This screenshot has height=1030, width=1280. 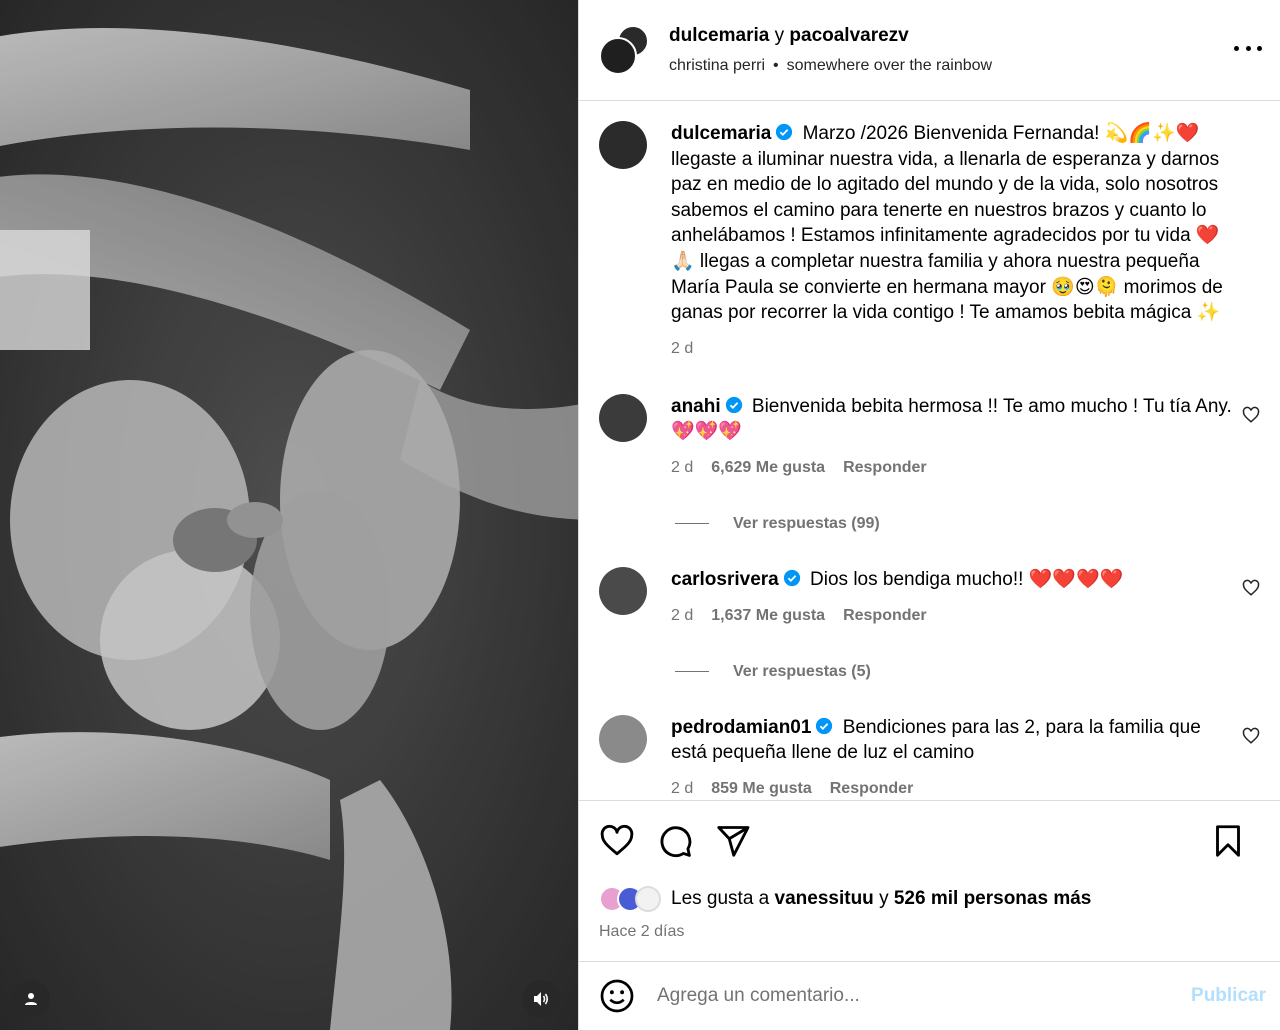 What do you see at coordinates (696, 406) in the screenshot?
I see `comment-username: anahi` at bounding box center [696, 406].